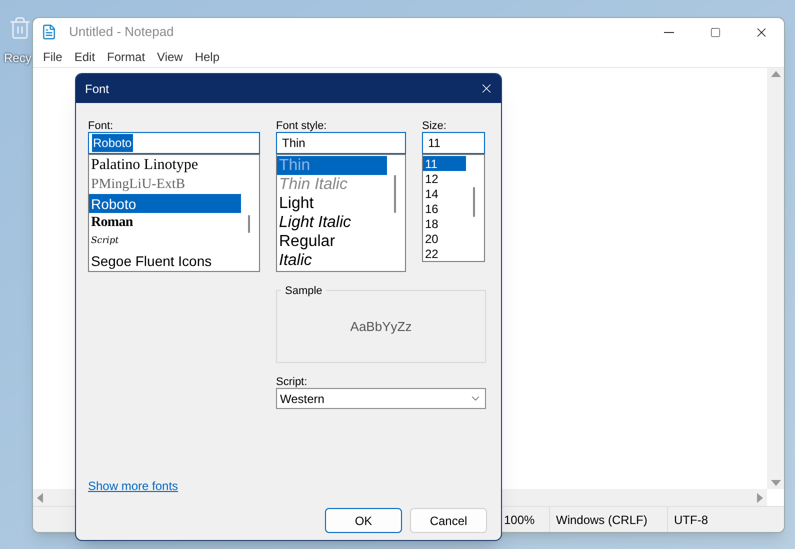 This screenshot has width=795, height=549. I want to click on list-item: Light Italic, so click(332, 222).